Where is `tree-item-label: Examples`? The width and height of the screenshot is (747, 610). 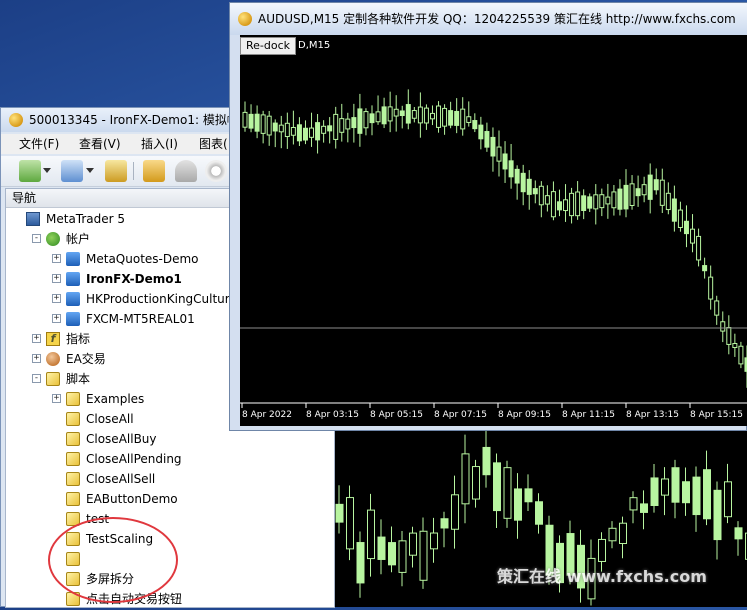 tree-item-label: Examples is located at coordinates (115, 399).